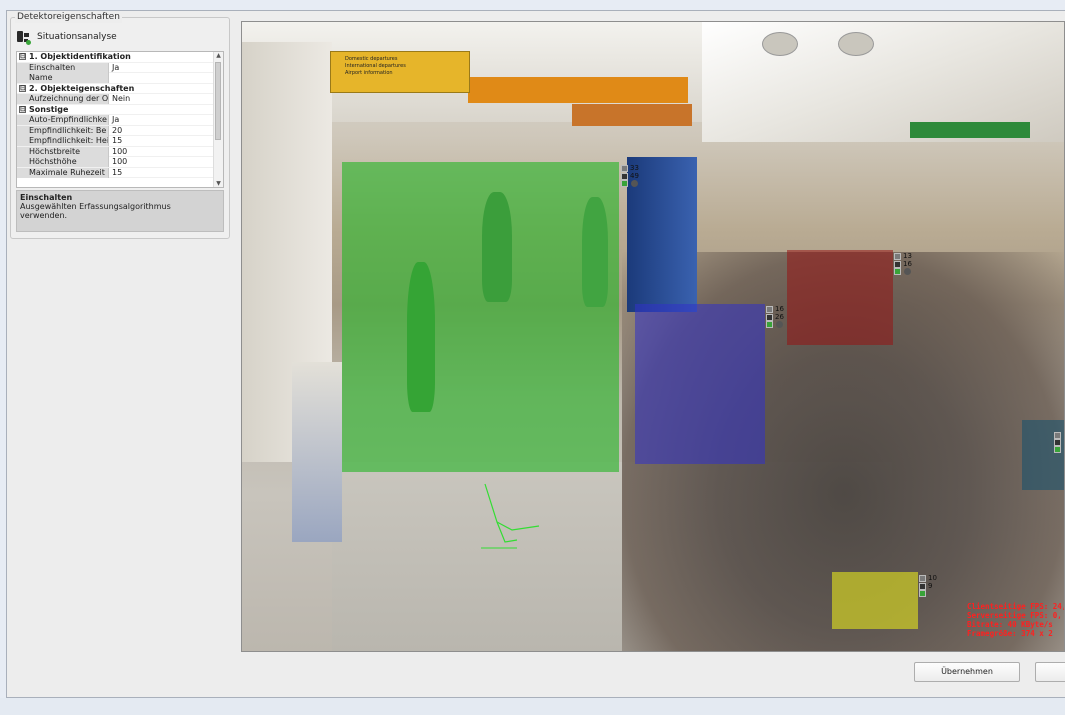 The image size is (1065, 715). I want to click on orange-banner, so click(578, 90).